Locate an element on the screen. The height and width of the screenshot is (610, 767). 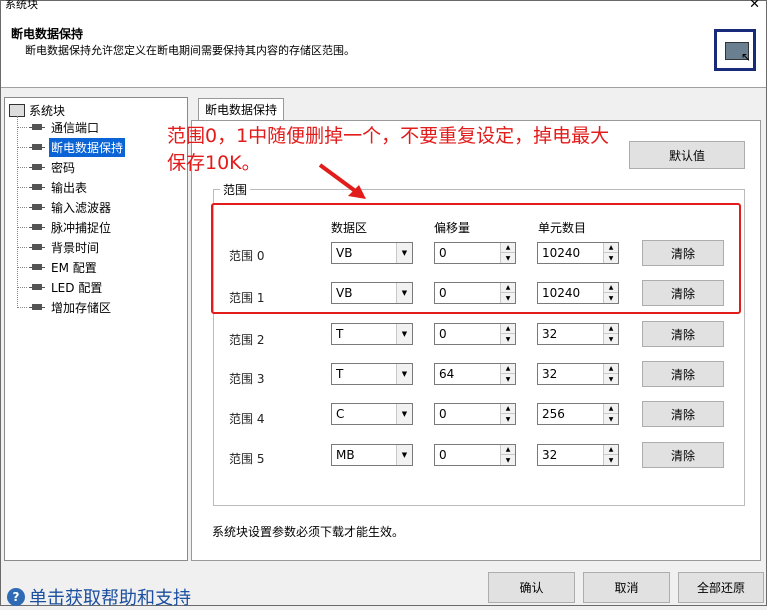
range-5-label: 范围 5 is located at coordinates (247, 459).